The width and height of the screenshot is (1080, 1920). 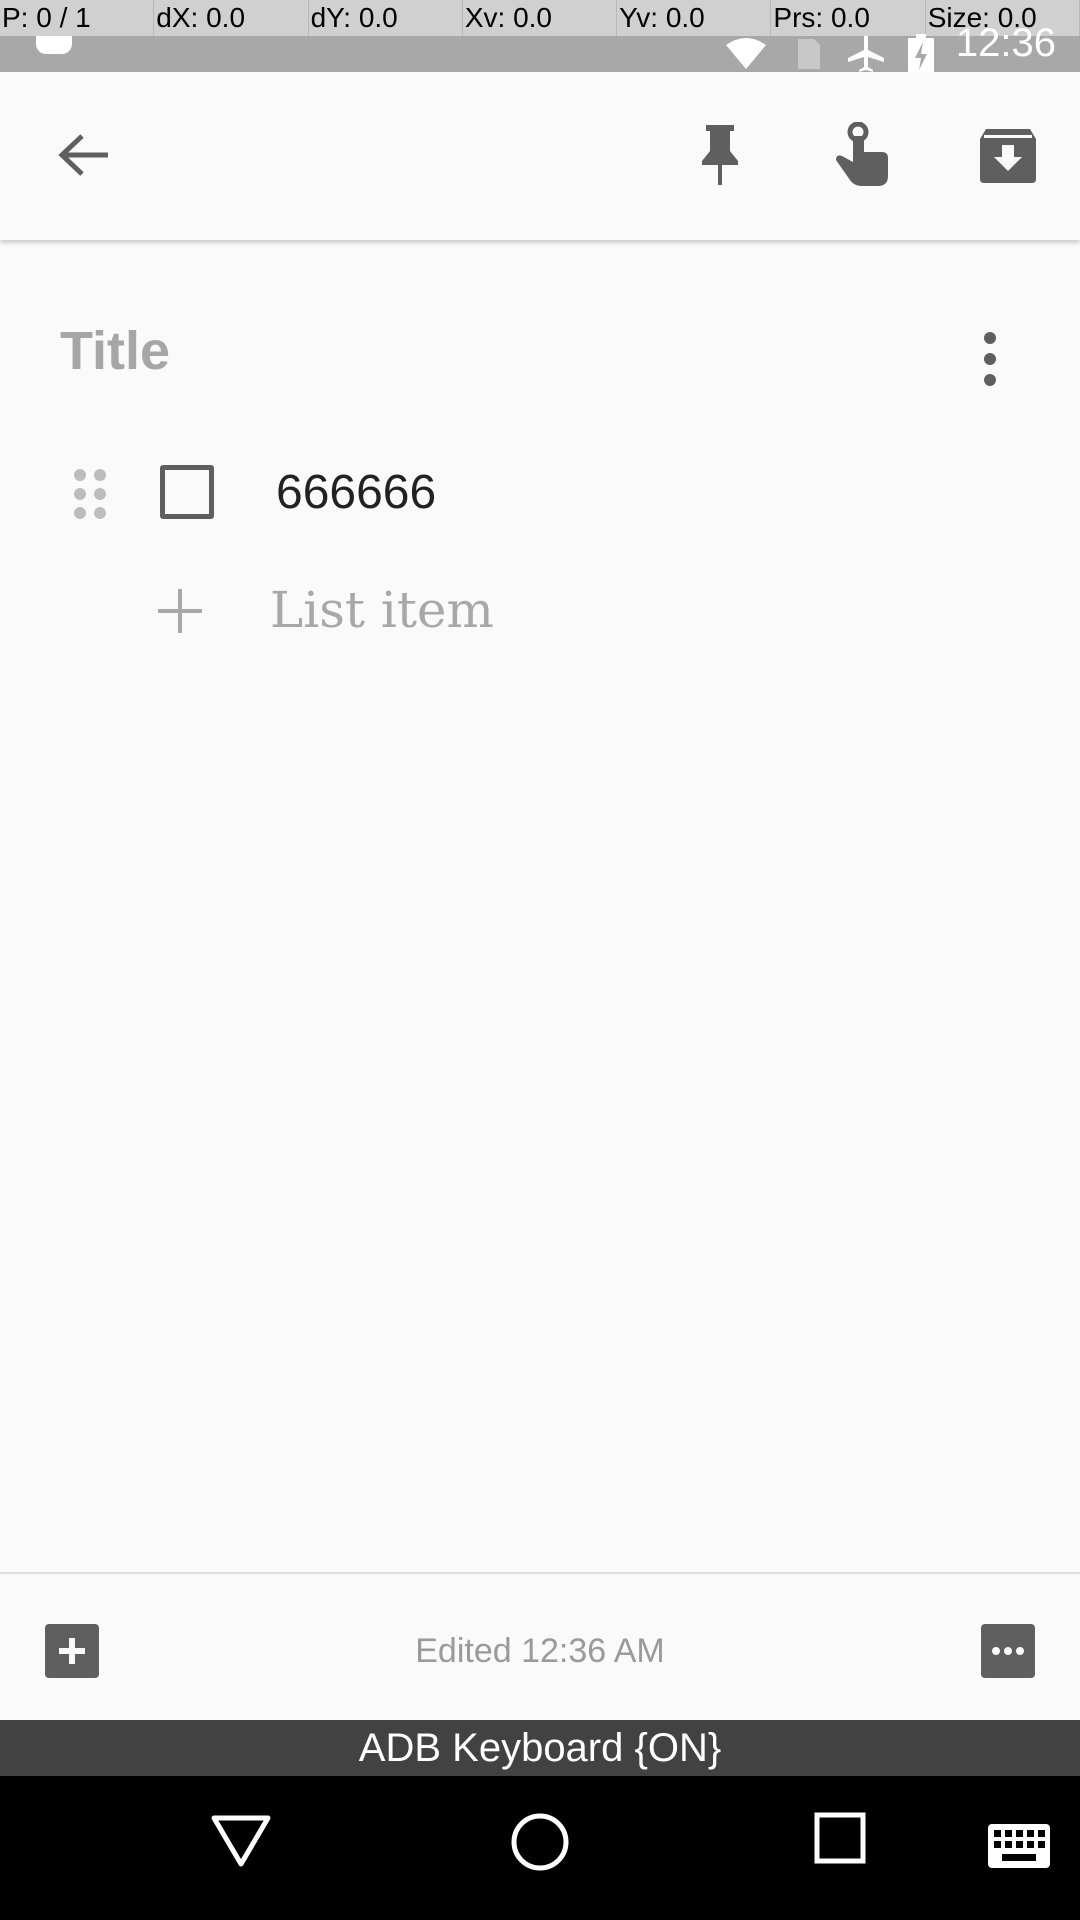 What do you see at coordinates (808, 54) in the screenshot?
I see `no-sim-icon` at bounding box center [808, 54].